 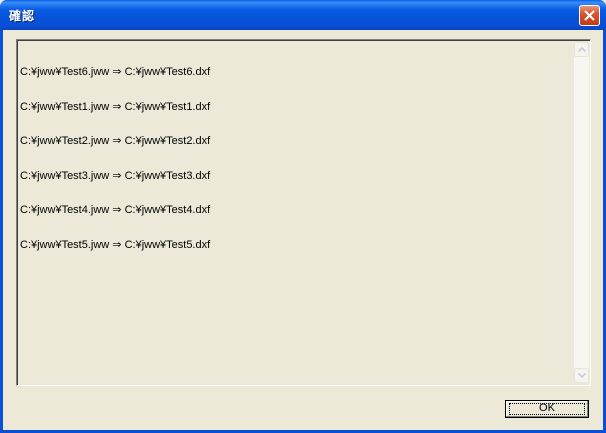 What do you see at coordinates (115, 72) in the screenshot?
I see `list-item: C:¥jww¥Test6.jww ⇒ C:¥jww¥Test6.dxf` at bounding box center [115, 72].